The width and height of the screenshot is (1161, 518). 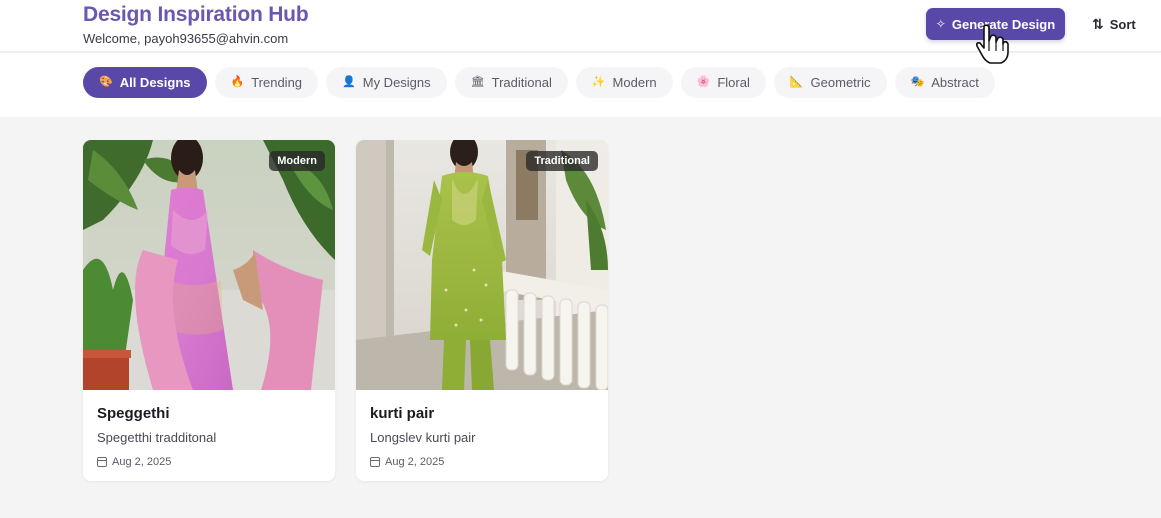 I want to click on filter-traditional: 🏛 Traditional, so click(x=511, y=82).